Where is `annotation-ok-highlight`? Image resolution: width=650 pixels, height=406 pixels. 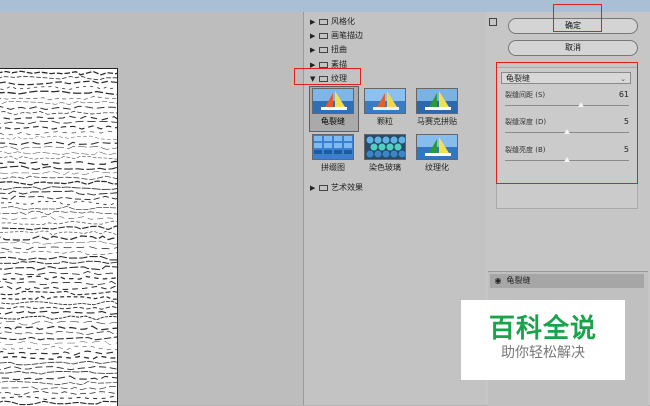
annotation-ok-highlight is located at coordinates (577, 18).